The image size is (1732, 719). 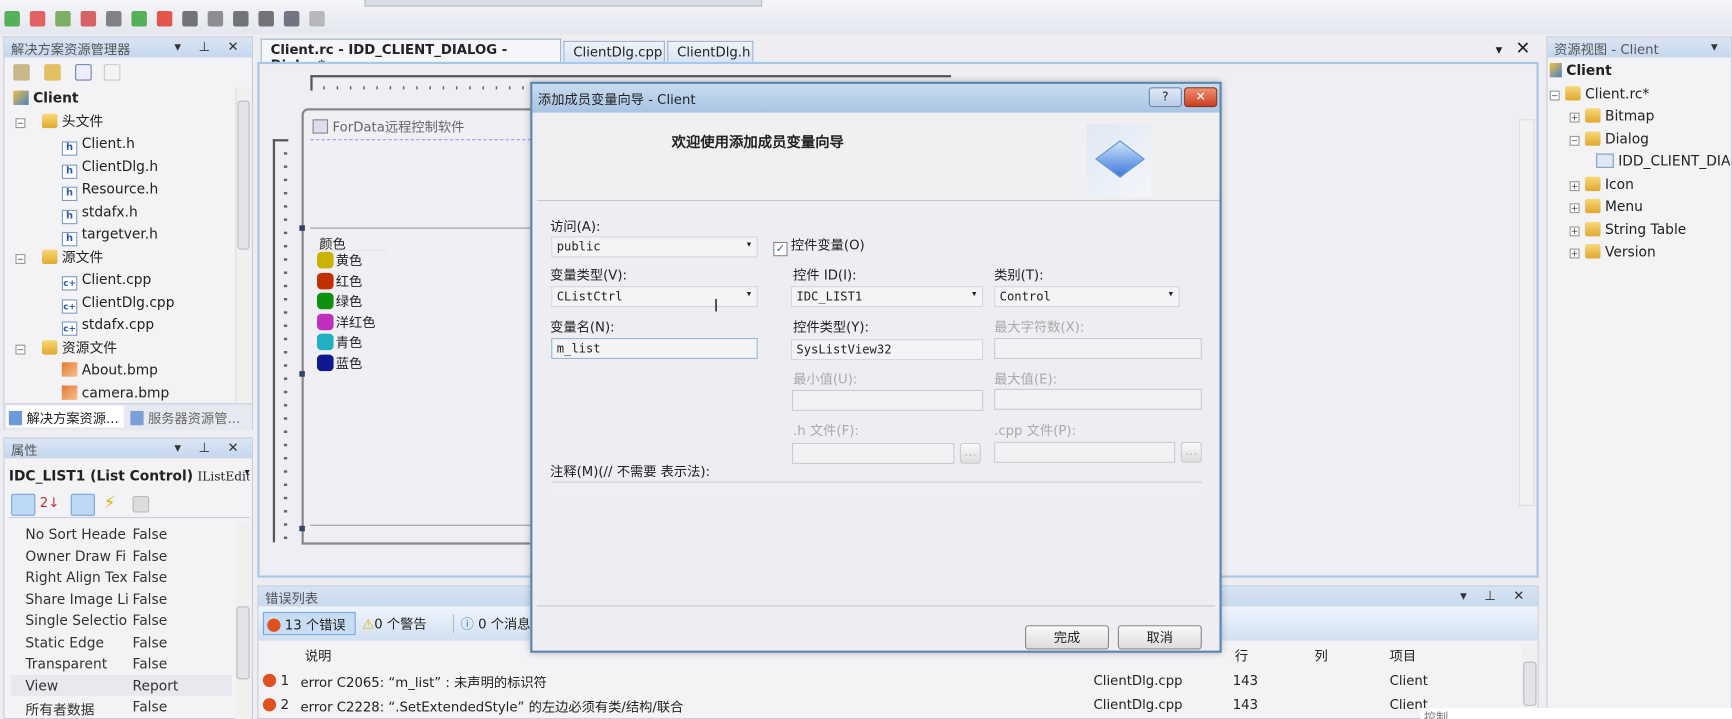 What do you see at coordinates (491, 623) in the screenshot?
I see `messages-filter-button: ⓘ 0 个消息` at bounding box center [491, 623].